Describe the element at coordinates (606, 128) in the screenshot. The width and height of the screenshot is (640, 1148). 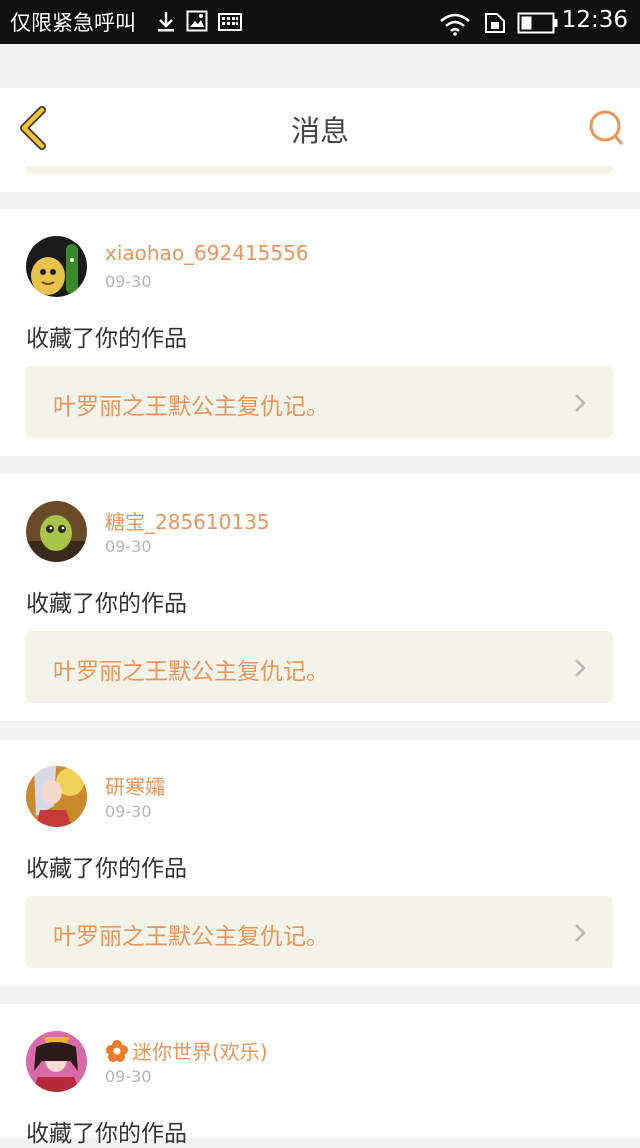
I see `search-button` at that location.